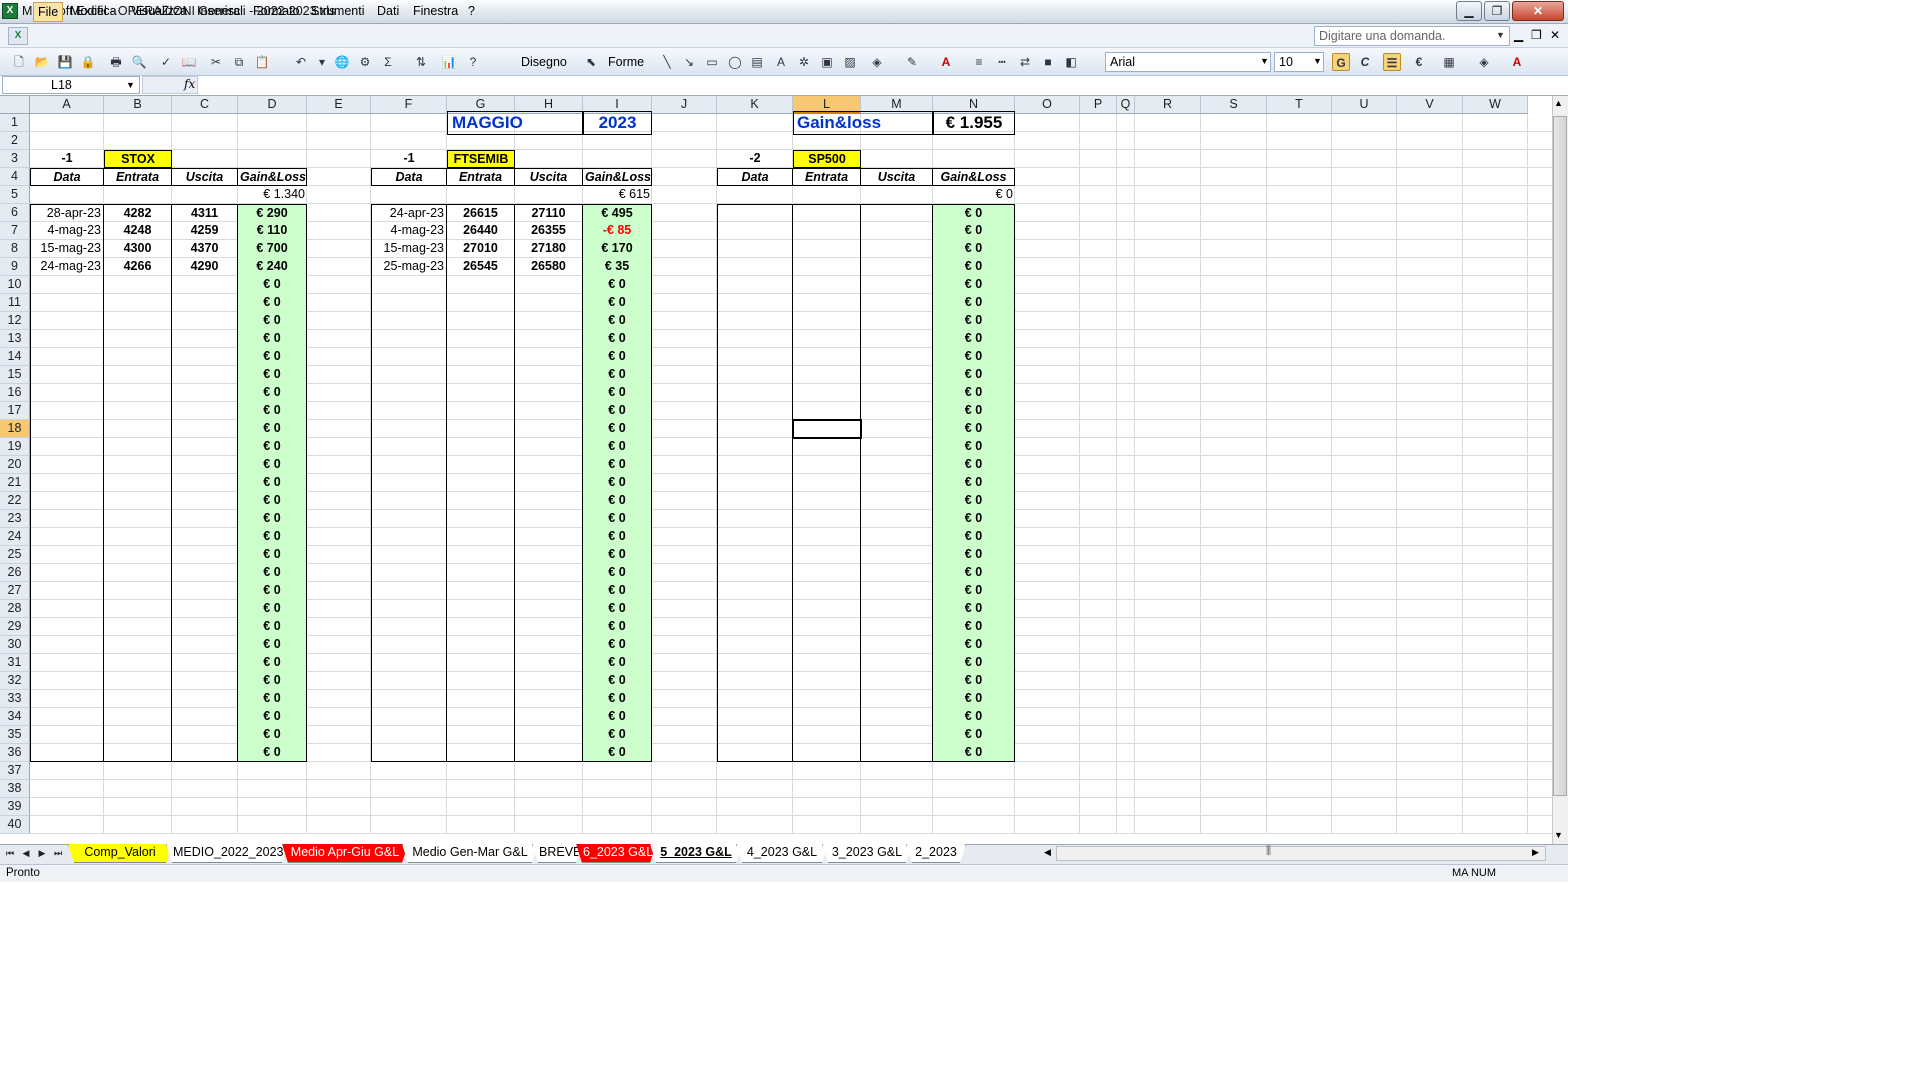 The height and width of the screenshot is (1080, 1920). I want to click on row-header: 31, so click(15, 663).